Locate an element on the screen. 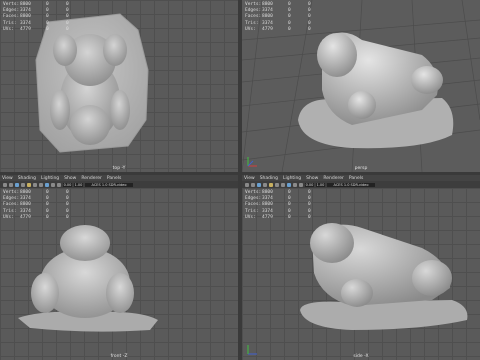 This screenshot has height=360, width=480. viewport-label: persp is located at coordinates (361, 168).